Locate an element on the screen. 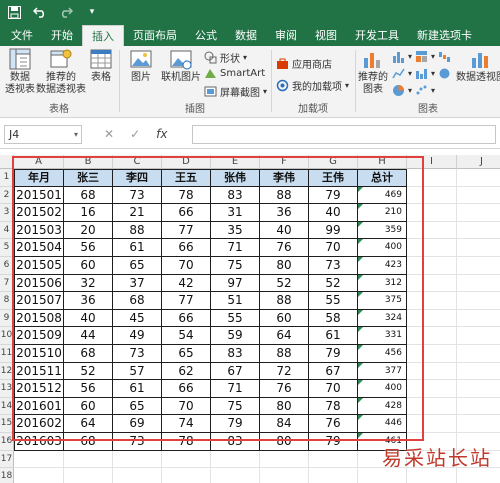 The image size is (500, 483). tab-developer: 开发工具 is located at coordinates (377, 35).